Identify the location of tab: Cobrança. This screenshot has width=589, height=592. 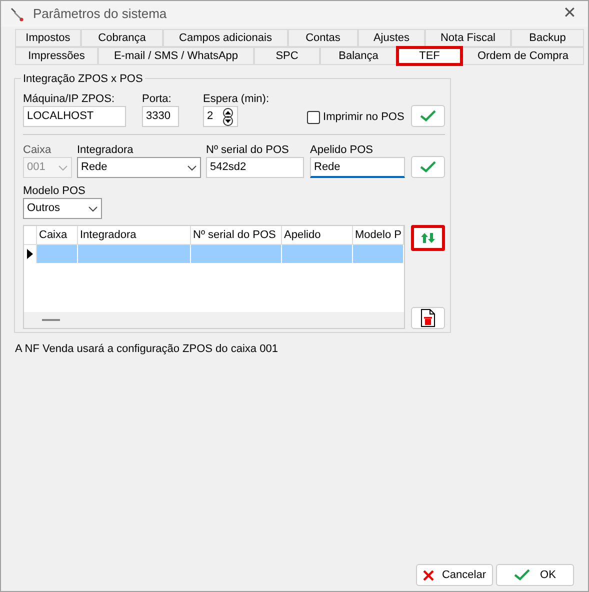
(122, 38).